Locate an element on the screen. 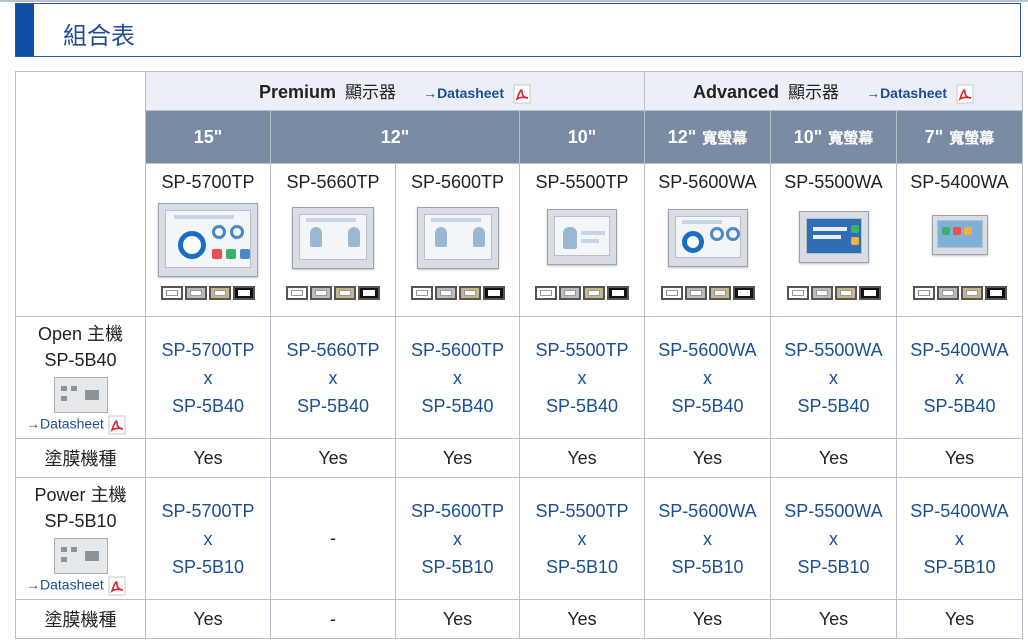  model-cell: SP-5500TP is located at coordinates (582, 240).